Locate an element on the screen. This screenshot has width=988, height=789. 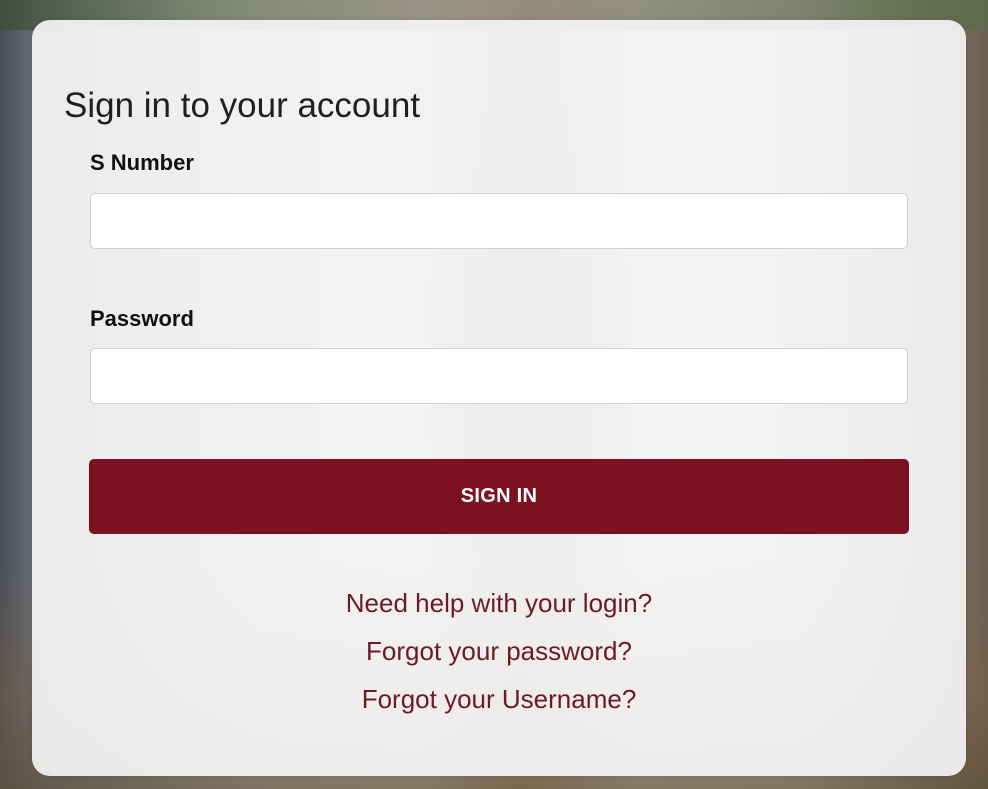
password-input is located at coordinates (499, 376).